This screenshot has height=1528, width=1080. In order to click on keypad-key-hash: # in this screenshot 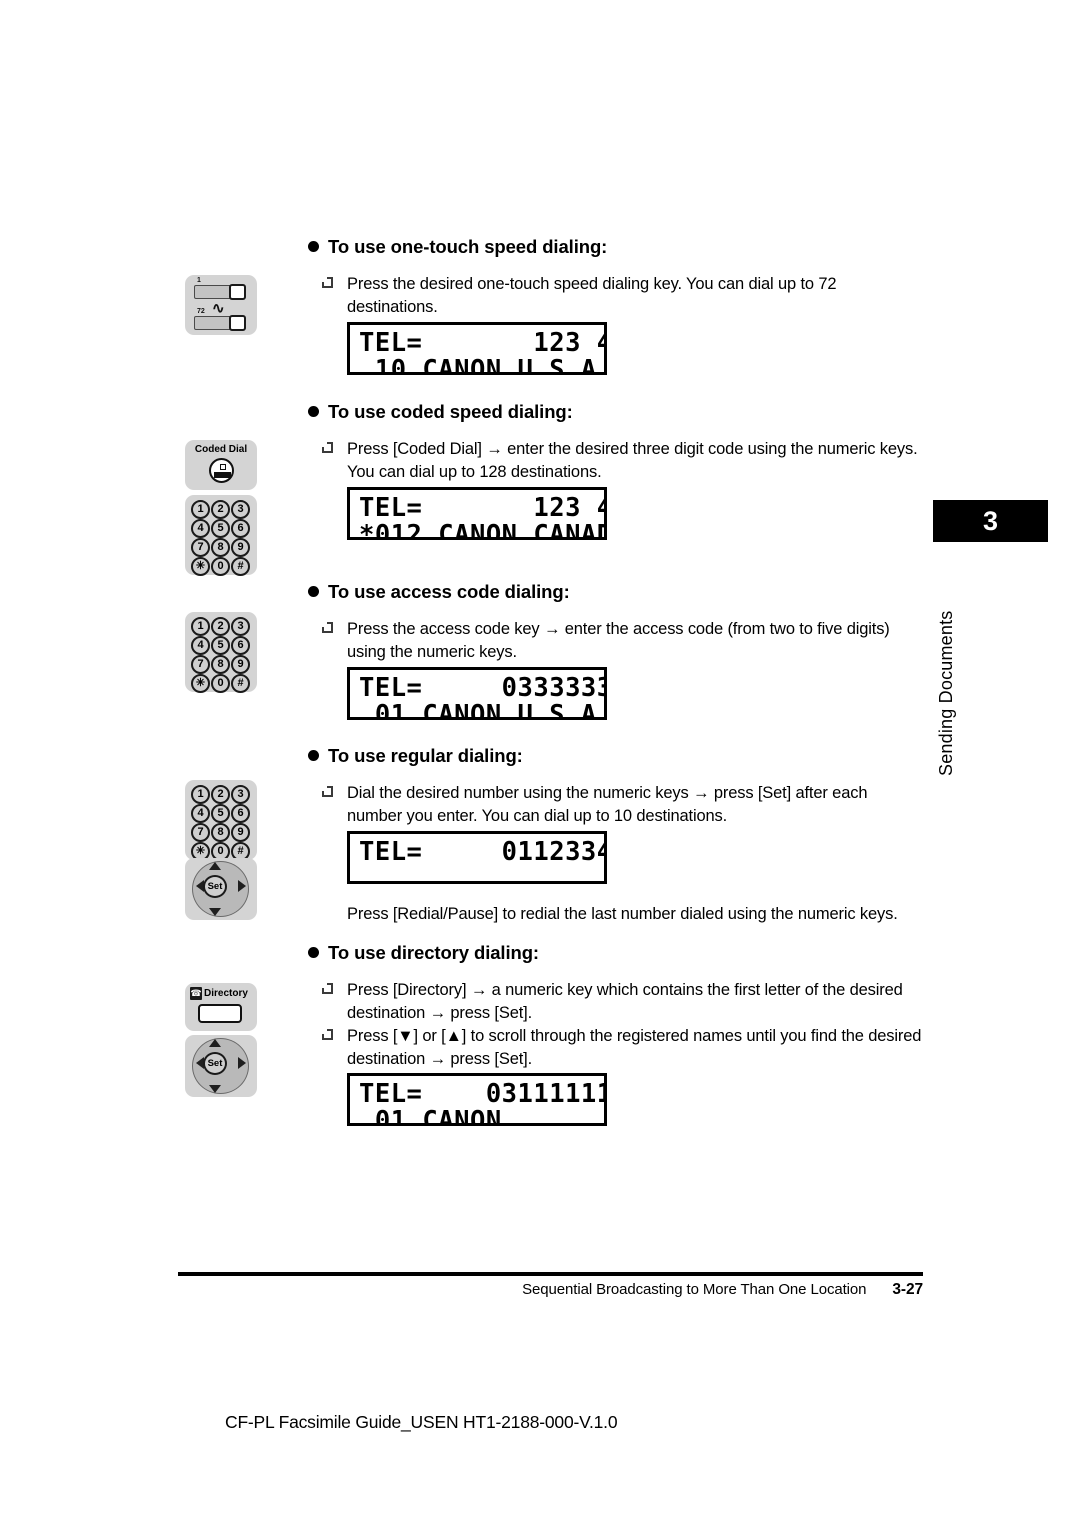, I will do `click(240, 683)`.